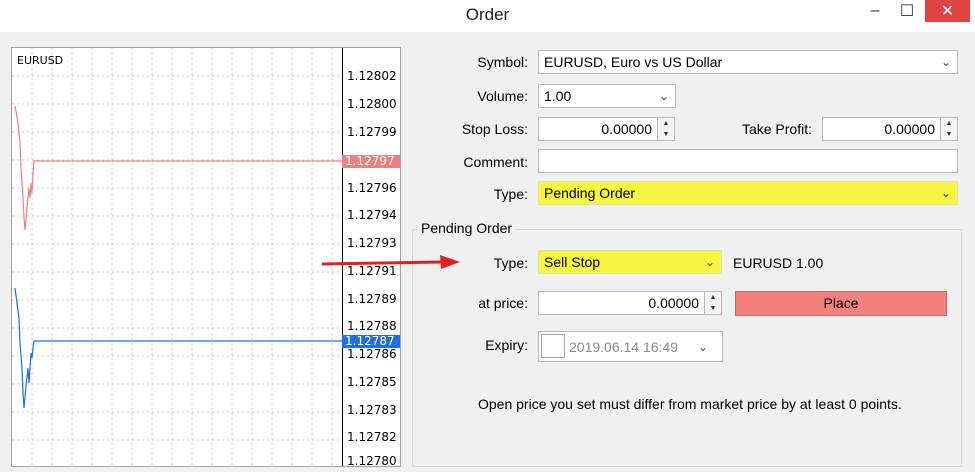 The height and width of the screenshot is (472, 975). I want to click on take-profit-value: 0.00000, so click(909, 129).